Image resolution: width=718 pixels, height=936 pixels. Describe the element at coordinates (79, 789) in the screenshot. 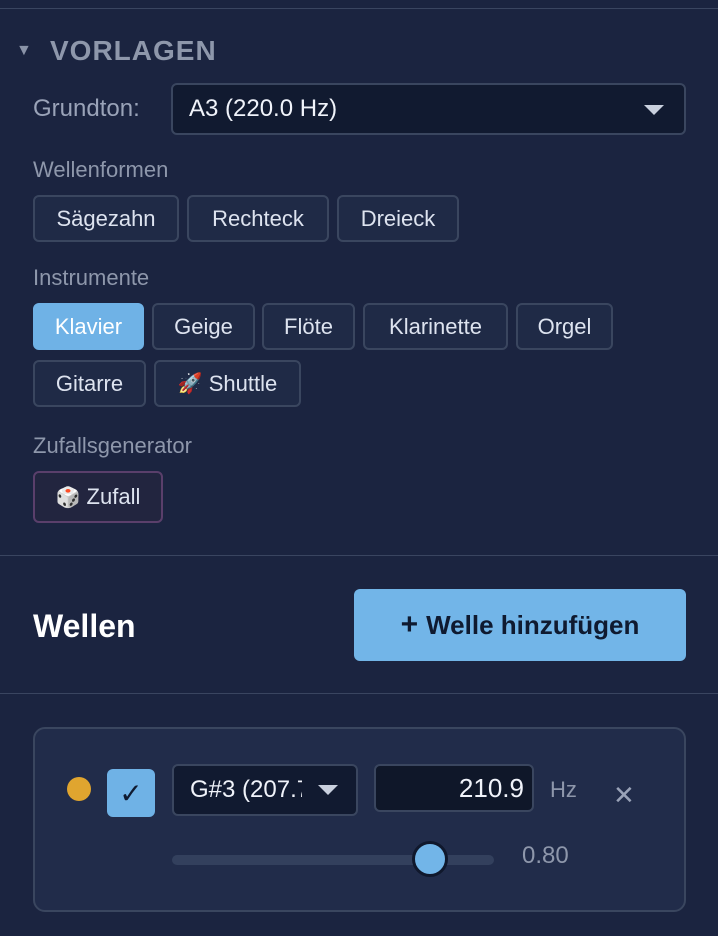

I see `wave-color-dot` at that location.